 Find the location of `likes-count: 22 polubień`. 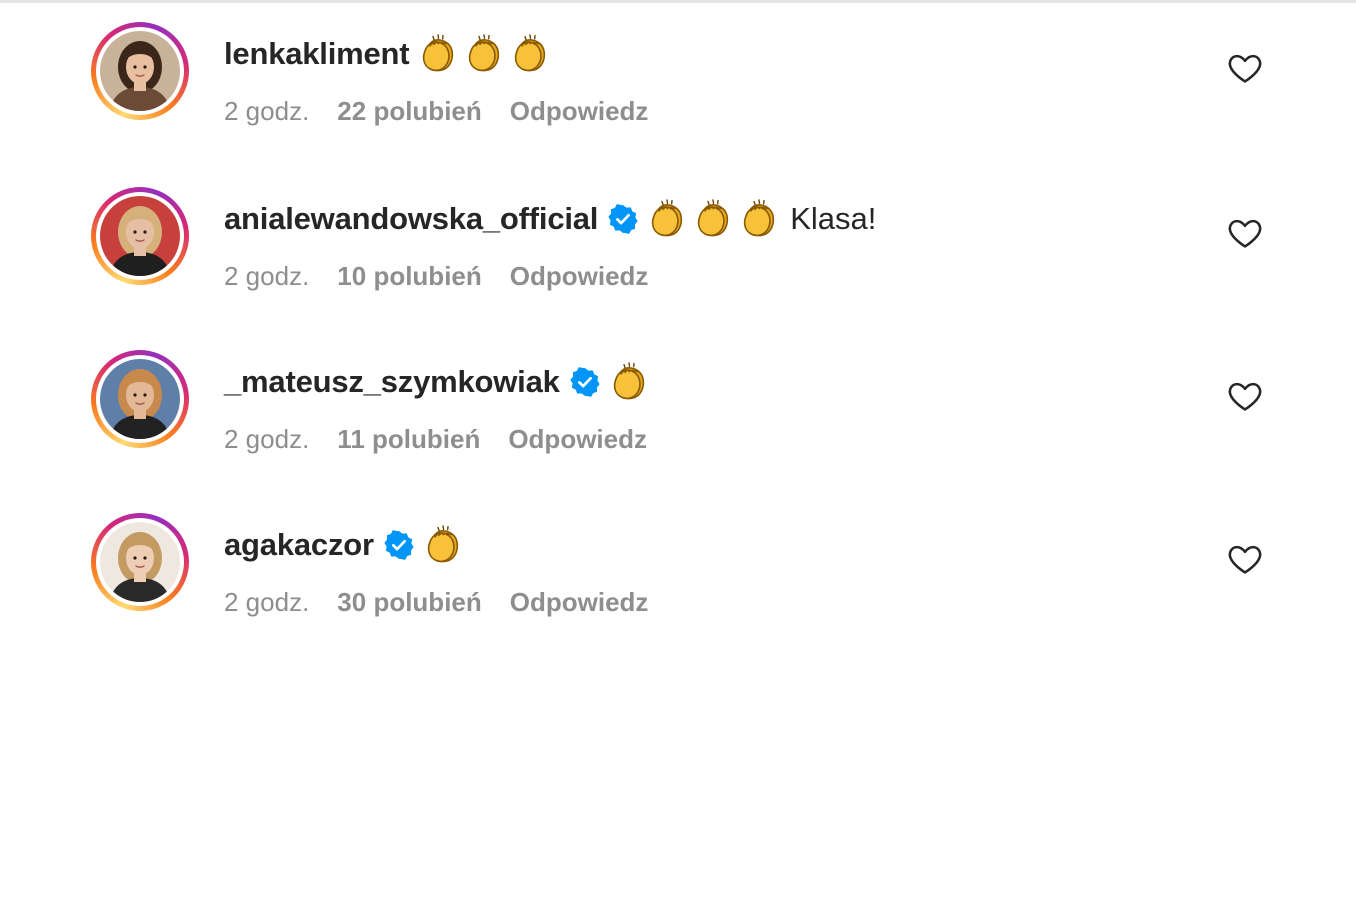

likes-count: 22 polubień is located at coordinates (409, 111).